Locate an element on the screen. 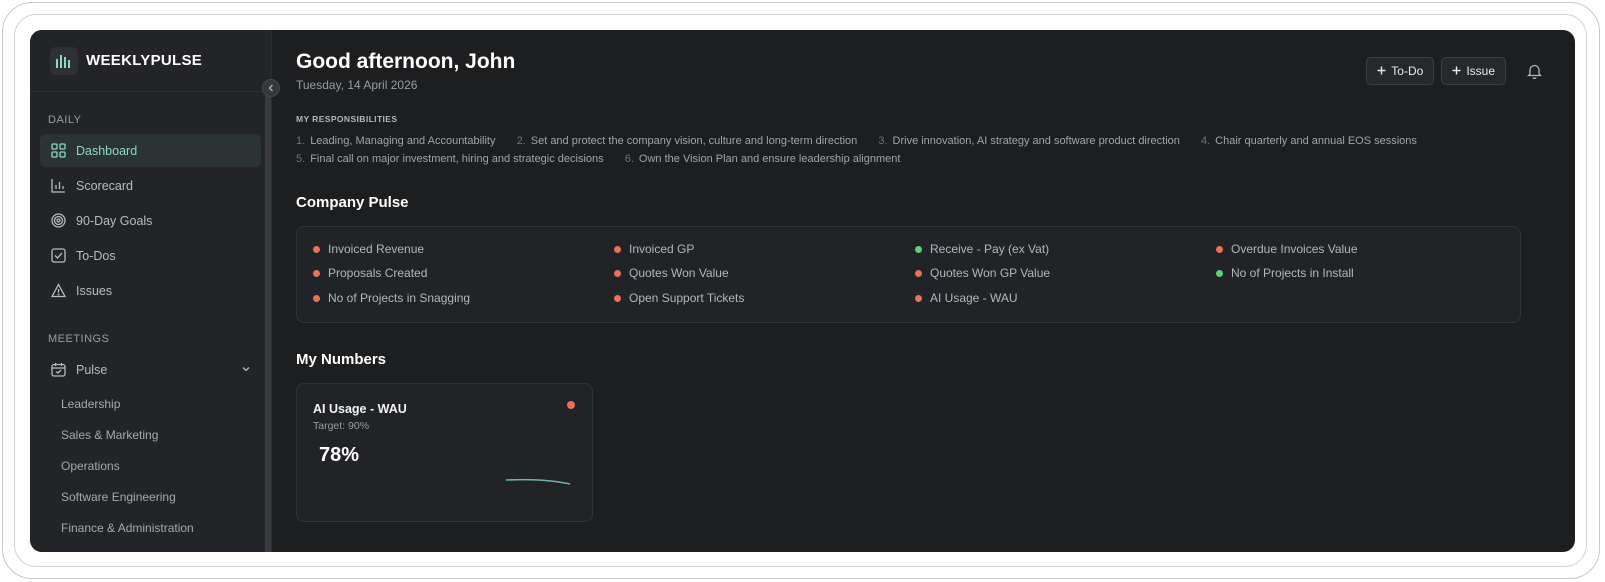 This screenshot has height=582, width=1605. metric-card: AI Usage - WAU Target: 90% 78% is located at coordinates (444, 452).